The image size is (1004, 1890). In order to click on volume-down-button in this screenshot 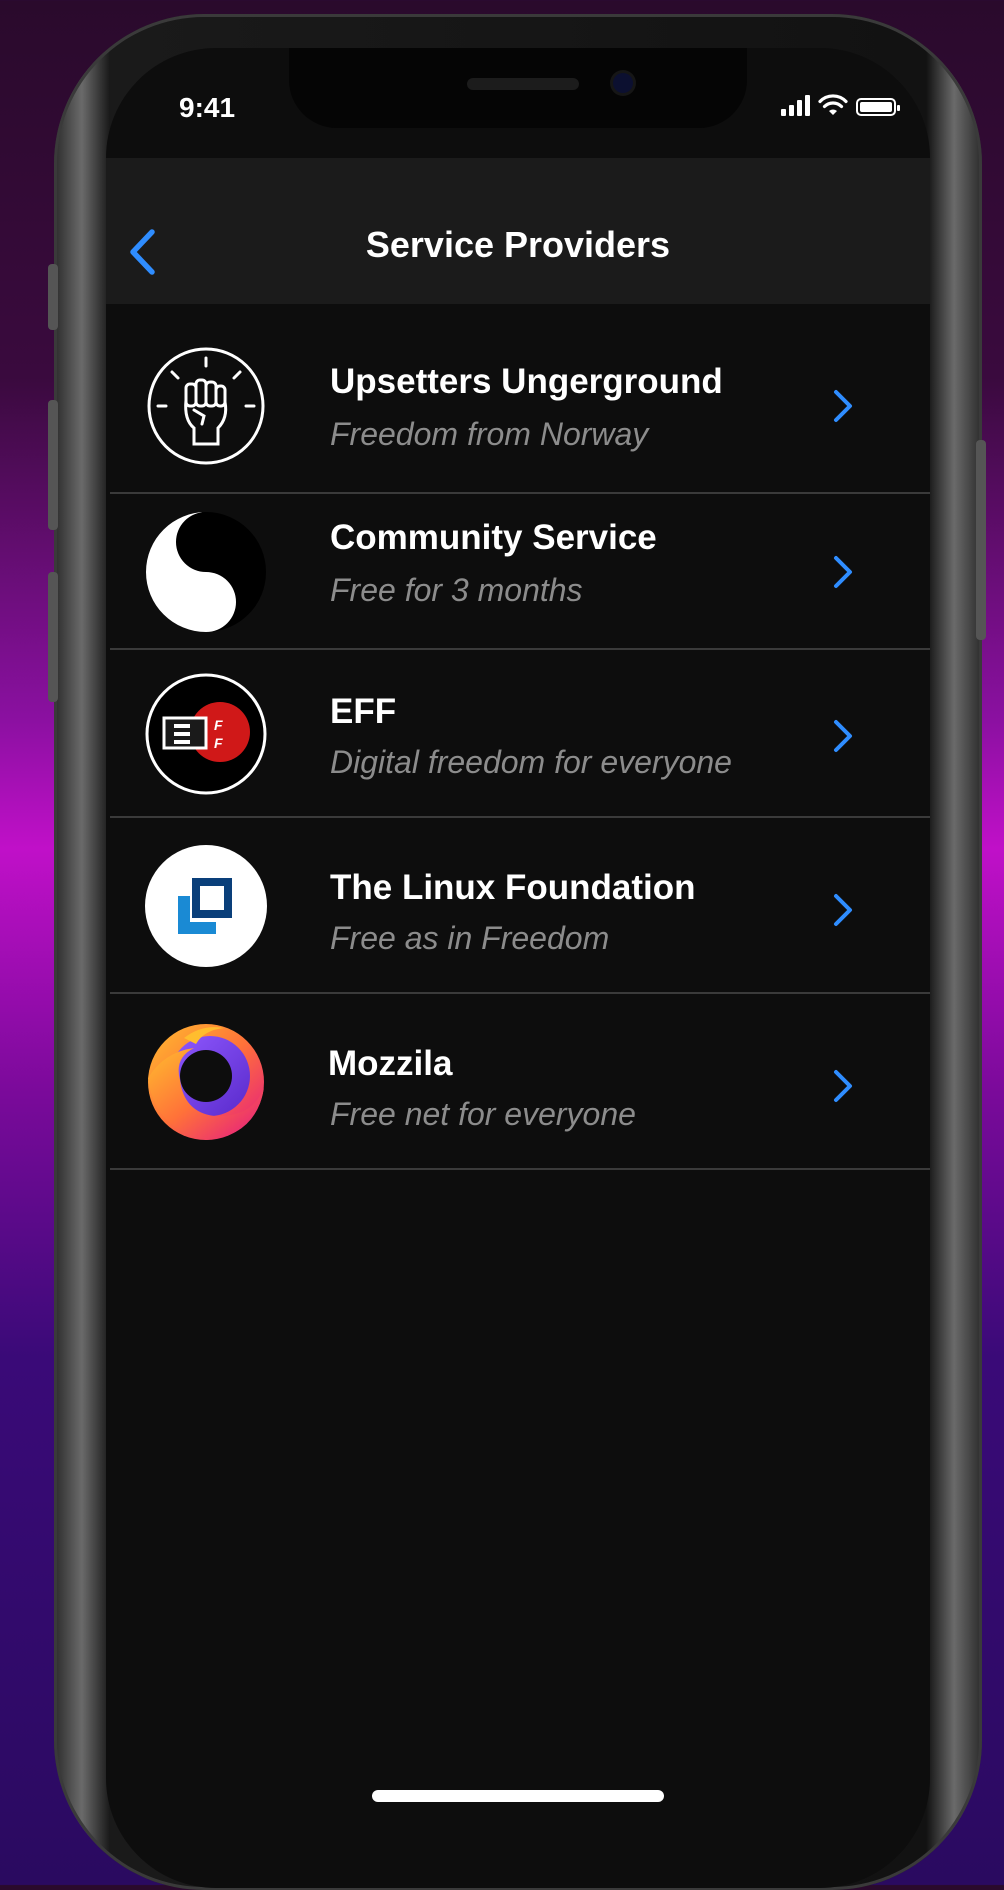, I will do `click(53, 637)`.